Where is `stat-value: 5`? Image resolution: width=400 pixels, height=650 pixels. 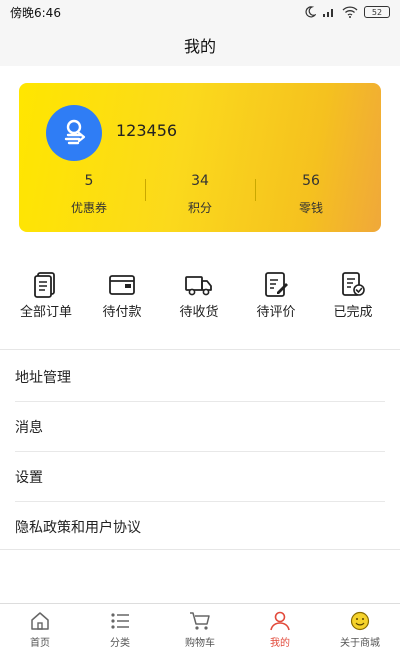 stat-value: 5 is located at coordinates (89, 181).